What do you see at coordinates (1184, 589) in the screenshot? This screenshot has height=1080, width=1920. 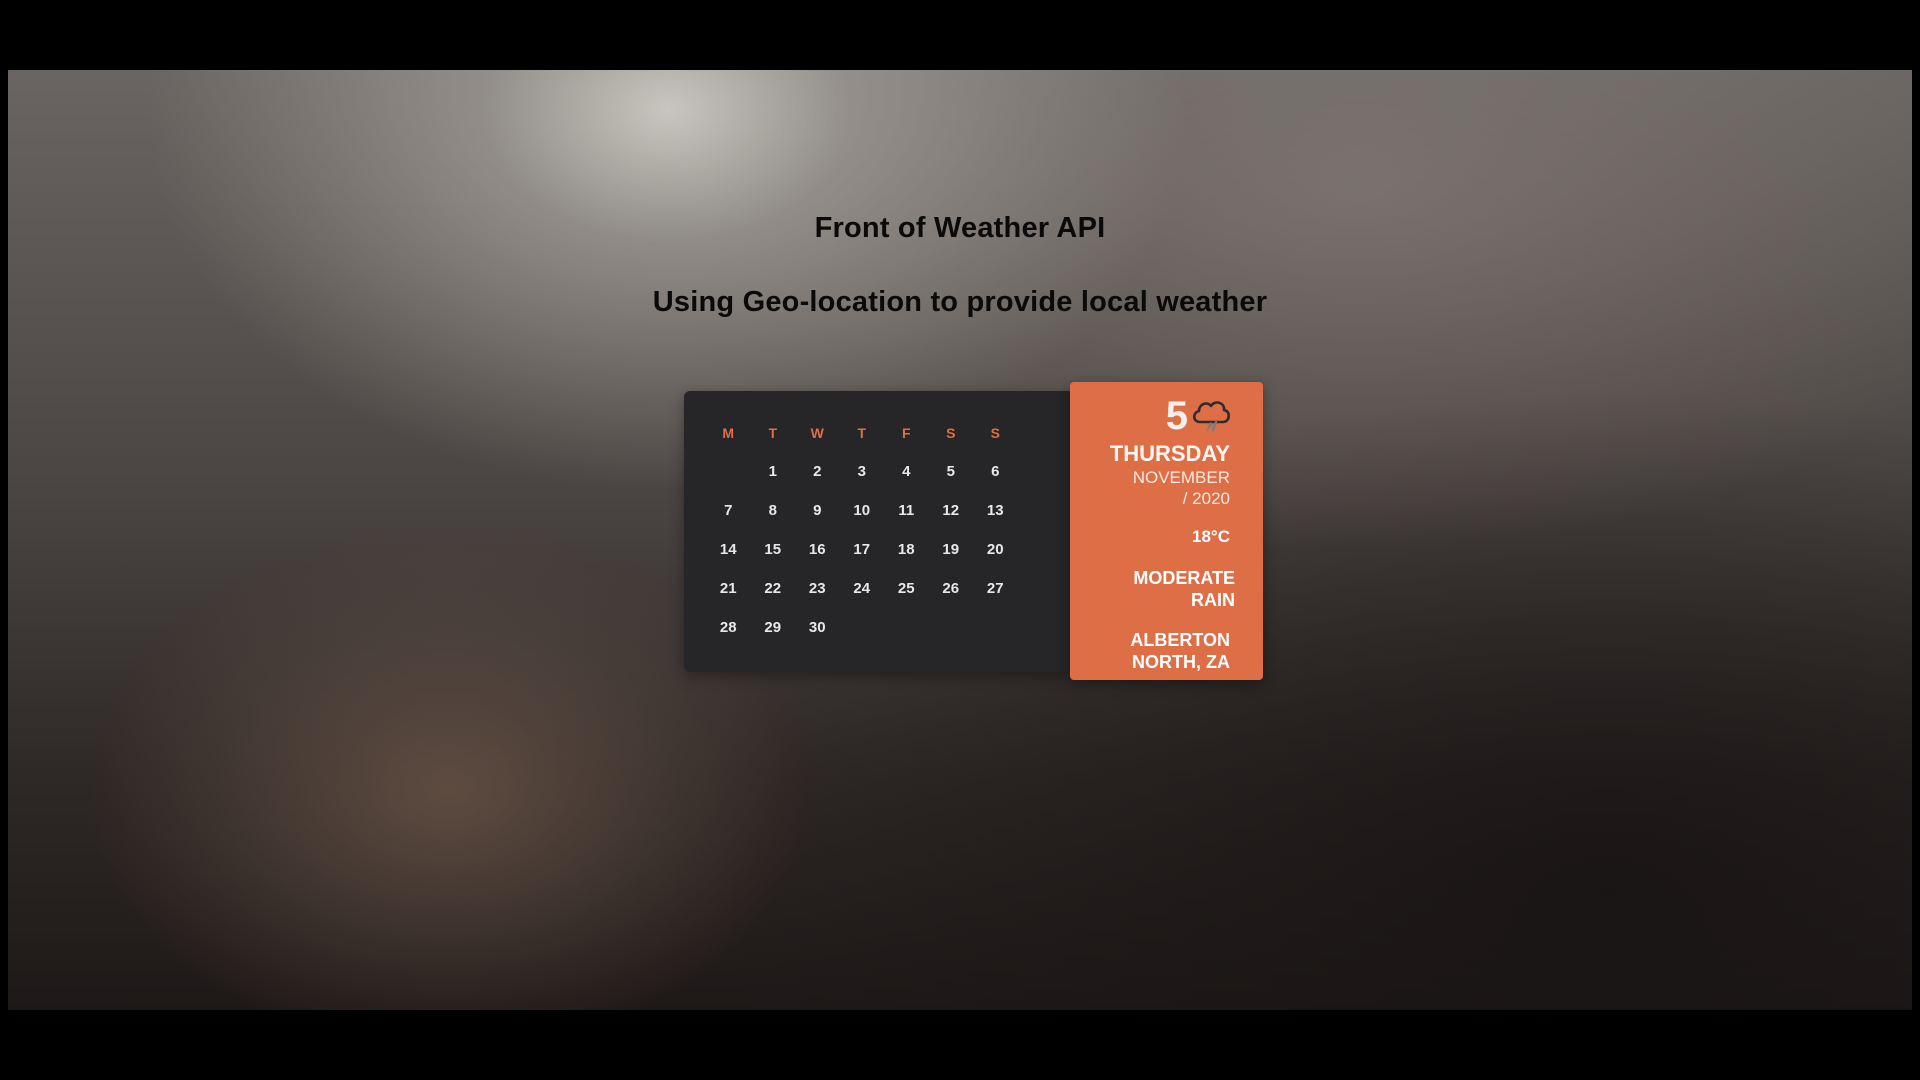 I see `weather-condition: MODERATE RAIN` at bounding box center [1184, 589].